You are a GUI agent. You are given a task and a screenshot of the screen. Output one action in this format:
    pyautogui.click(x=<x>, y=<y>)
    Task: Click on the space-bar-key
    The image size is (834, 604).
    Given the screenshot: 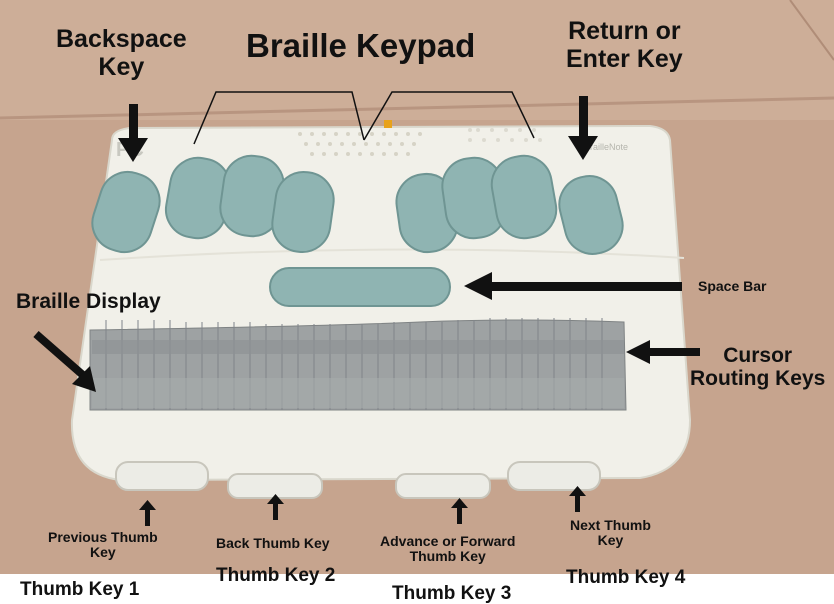 What is the action you would take?
    pyautogui.click(x=360, y=287)
    